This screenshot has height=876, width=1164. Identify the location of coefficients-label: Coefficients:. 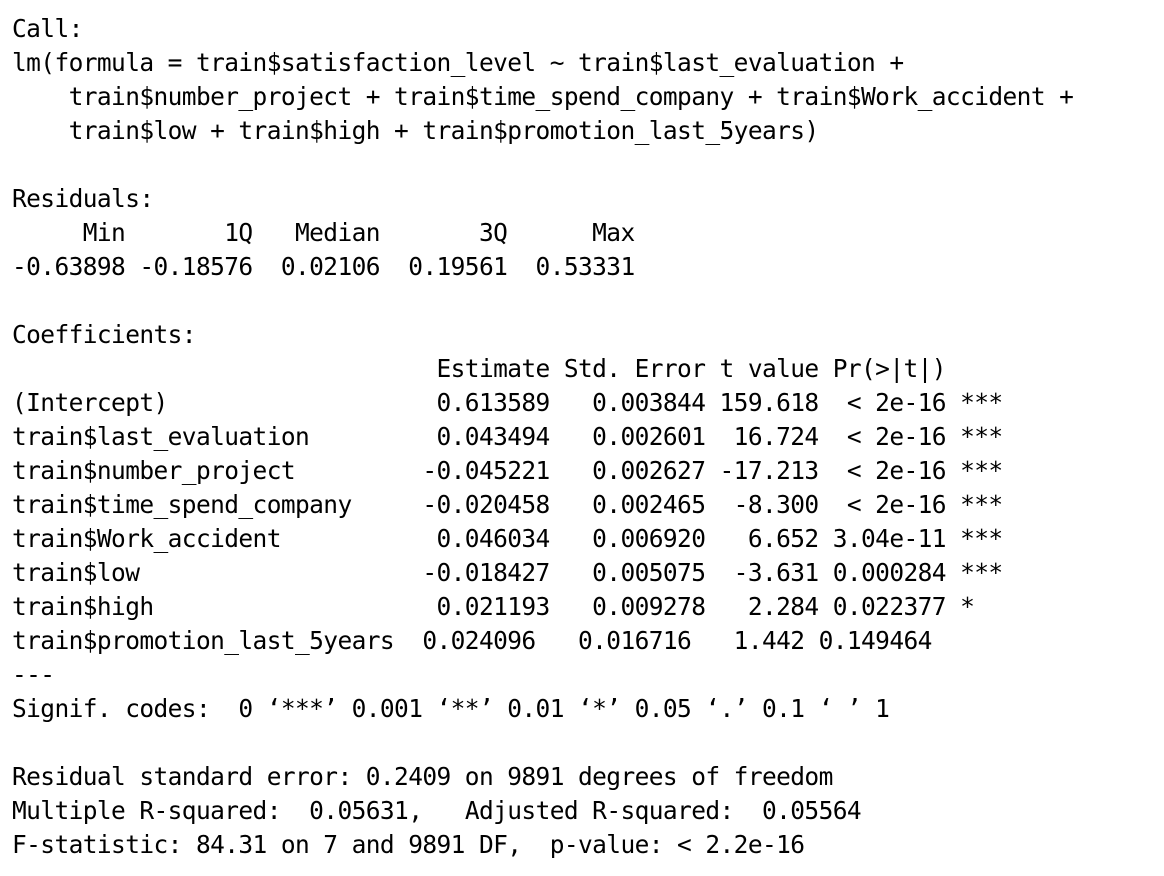
(104, 334).